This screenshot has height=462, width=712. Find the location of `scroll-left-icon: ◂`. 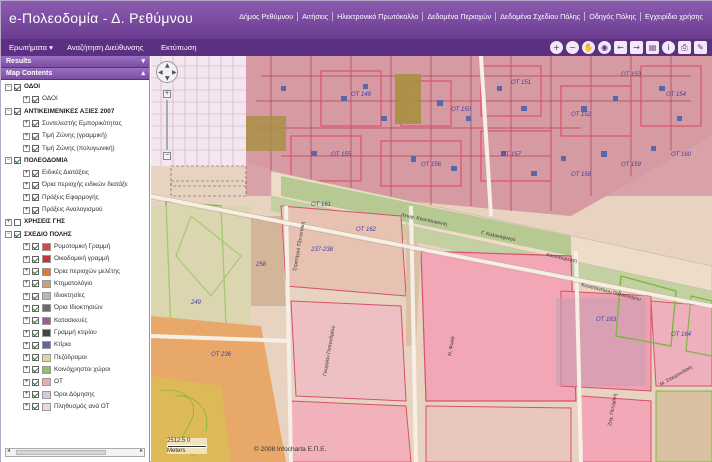

scroll-left-icon: ◂ is located at coordinates (8, 450).